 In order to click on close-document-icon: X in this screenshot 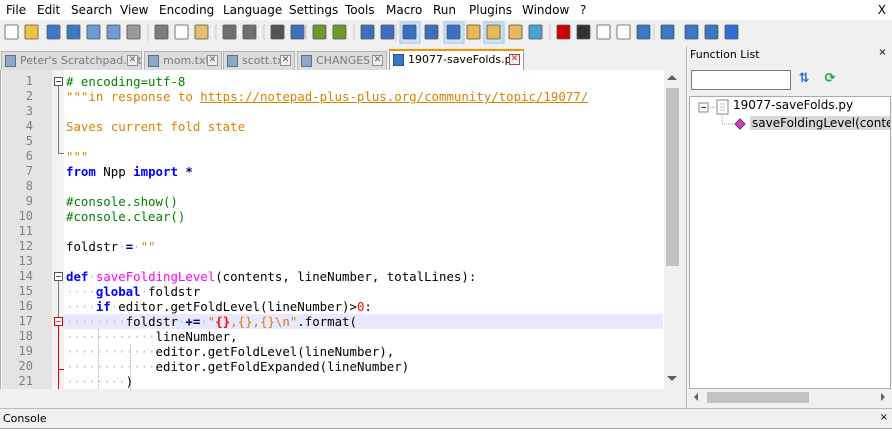, I will do `click(882, 10)`.